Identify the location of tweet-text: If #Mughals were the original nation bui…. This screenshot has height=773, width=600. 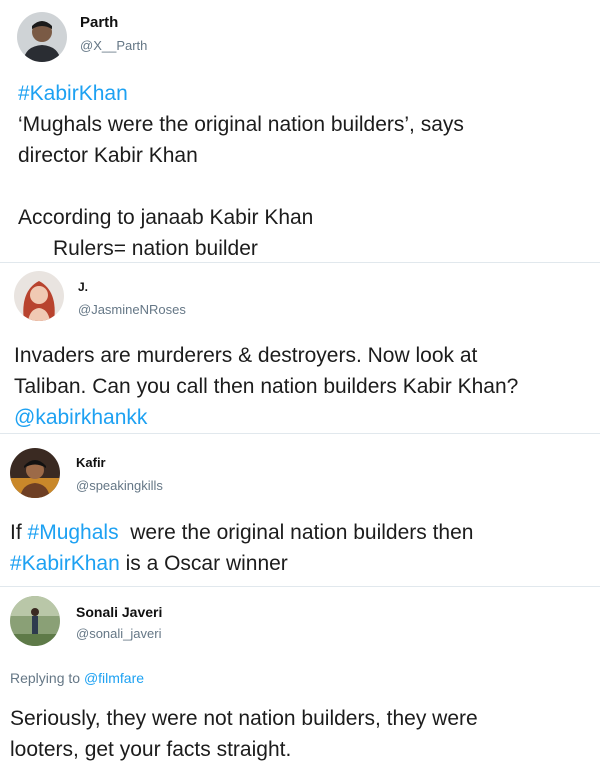
(241, 548).